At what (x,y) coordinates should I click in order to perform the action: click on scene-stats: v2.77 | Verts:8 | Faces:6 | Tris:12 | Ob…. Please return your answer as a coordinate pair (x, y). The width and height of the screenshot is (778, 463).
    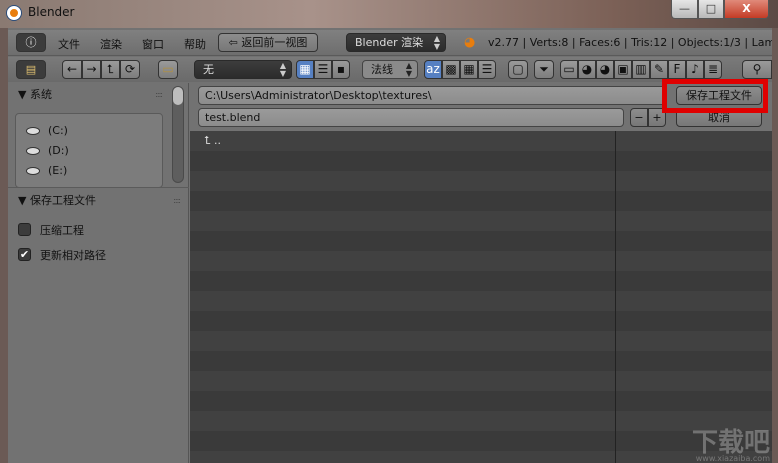
    Looking at the image, I should click on (630, 42).